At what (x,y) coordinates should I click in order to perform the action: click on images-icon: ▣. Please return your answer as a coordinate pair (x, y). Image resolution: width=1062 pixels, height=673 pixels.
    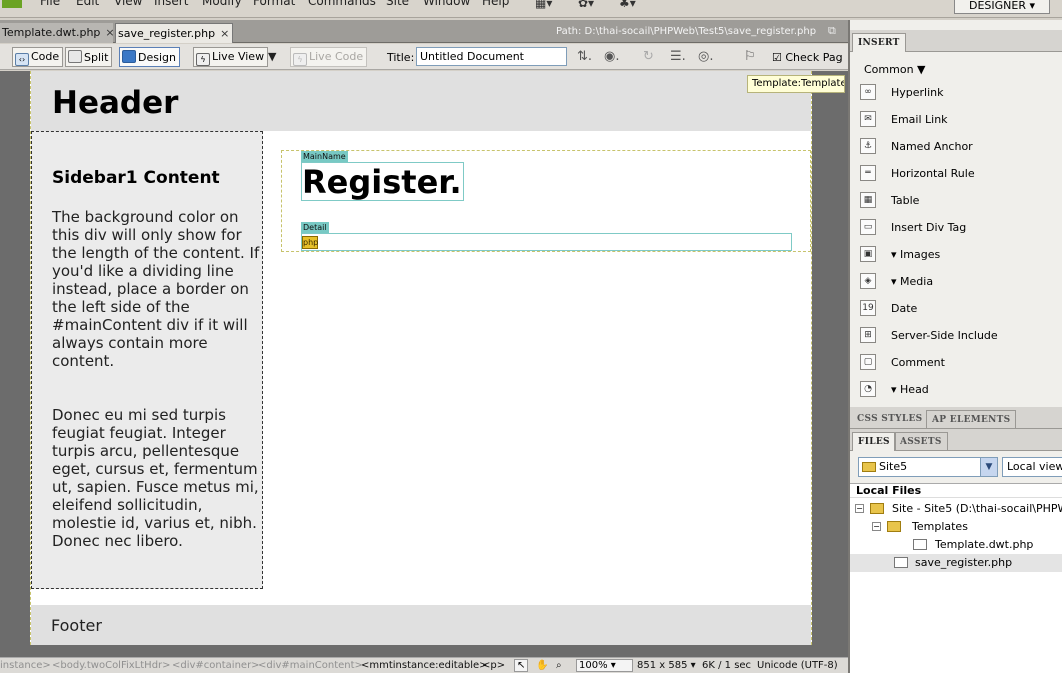
    Looking at the image, I should click on (868, 254).